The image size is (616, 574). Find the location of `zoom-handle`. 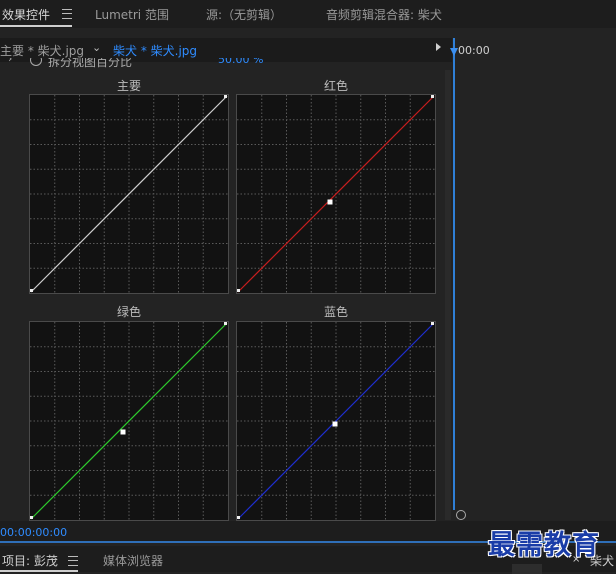

zoom-handle is located at coordinates (461, 515).